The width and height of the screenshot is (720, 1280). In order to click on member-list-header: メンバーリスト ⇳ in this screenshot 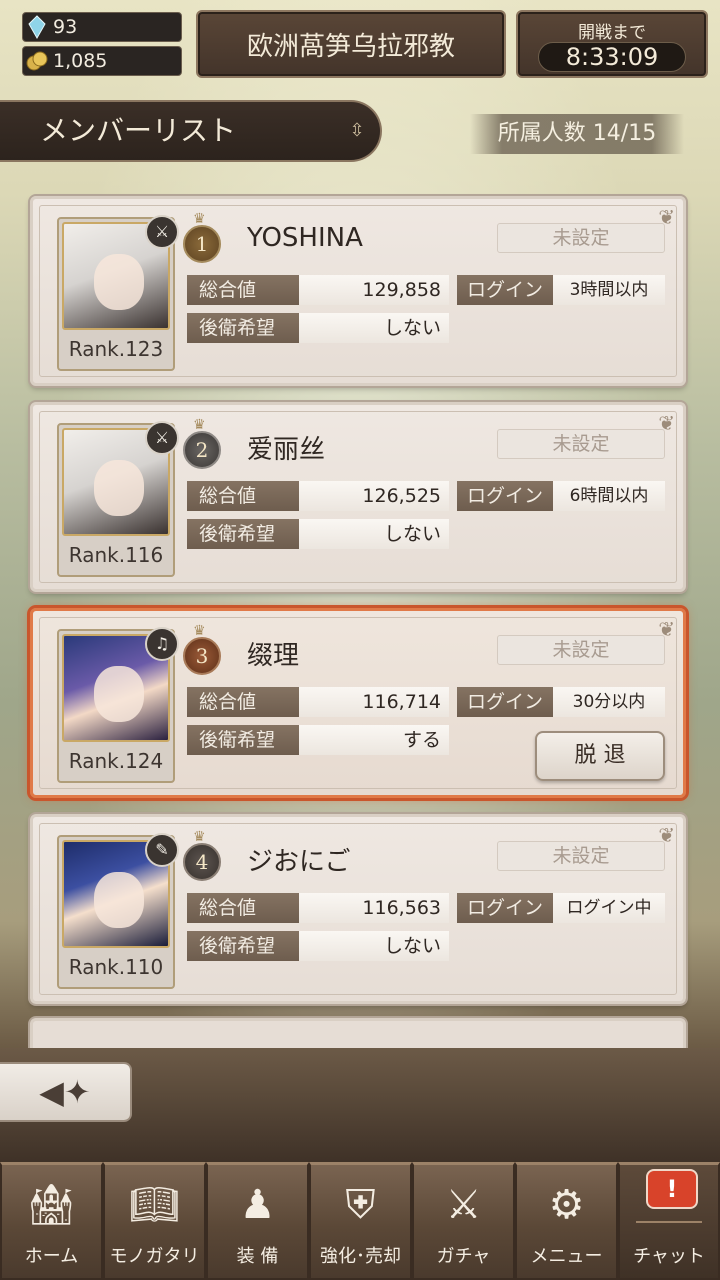, I will do `click(191, 131)`.